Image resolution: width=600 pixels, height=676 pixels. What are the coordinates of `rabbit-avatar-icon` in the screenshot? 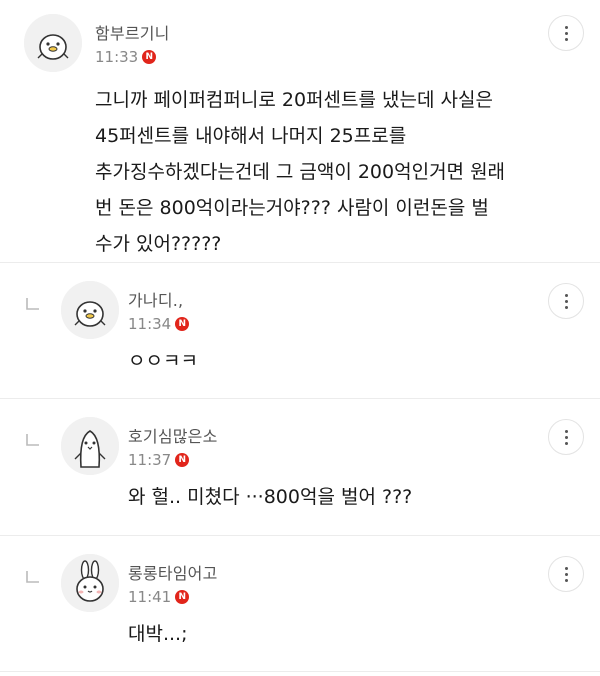 It's located at (90, 583).